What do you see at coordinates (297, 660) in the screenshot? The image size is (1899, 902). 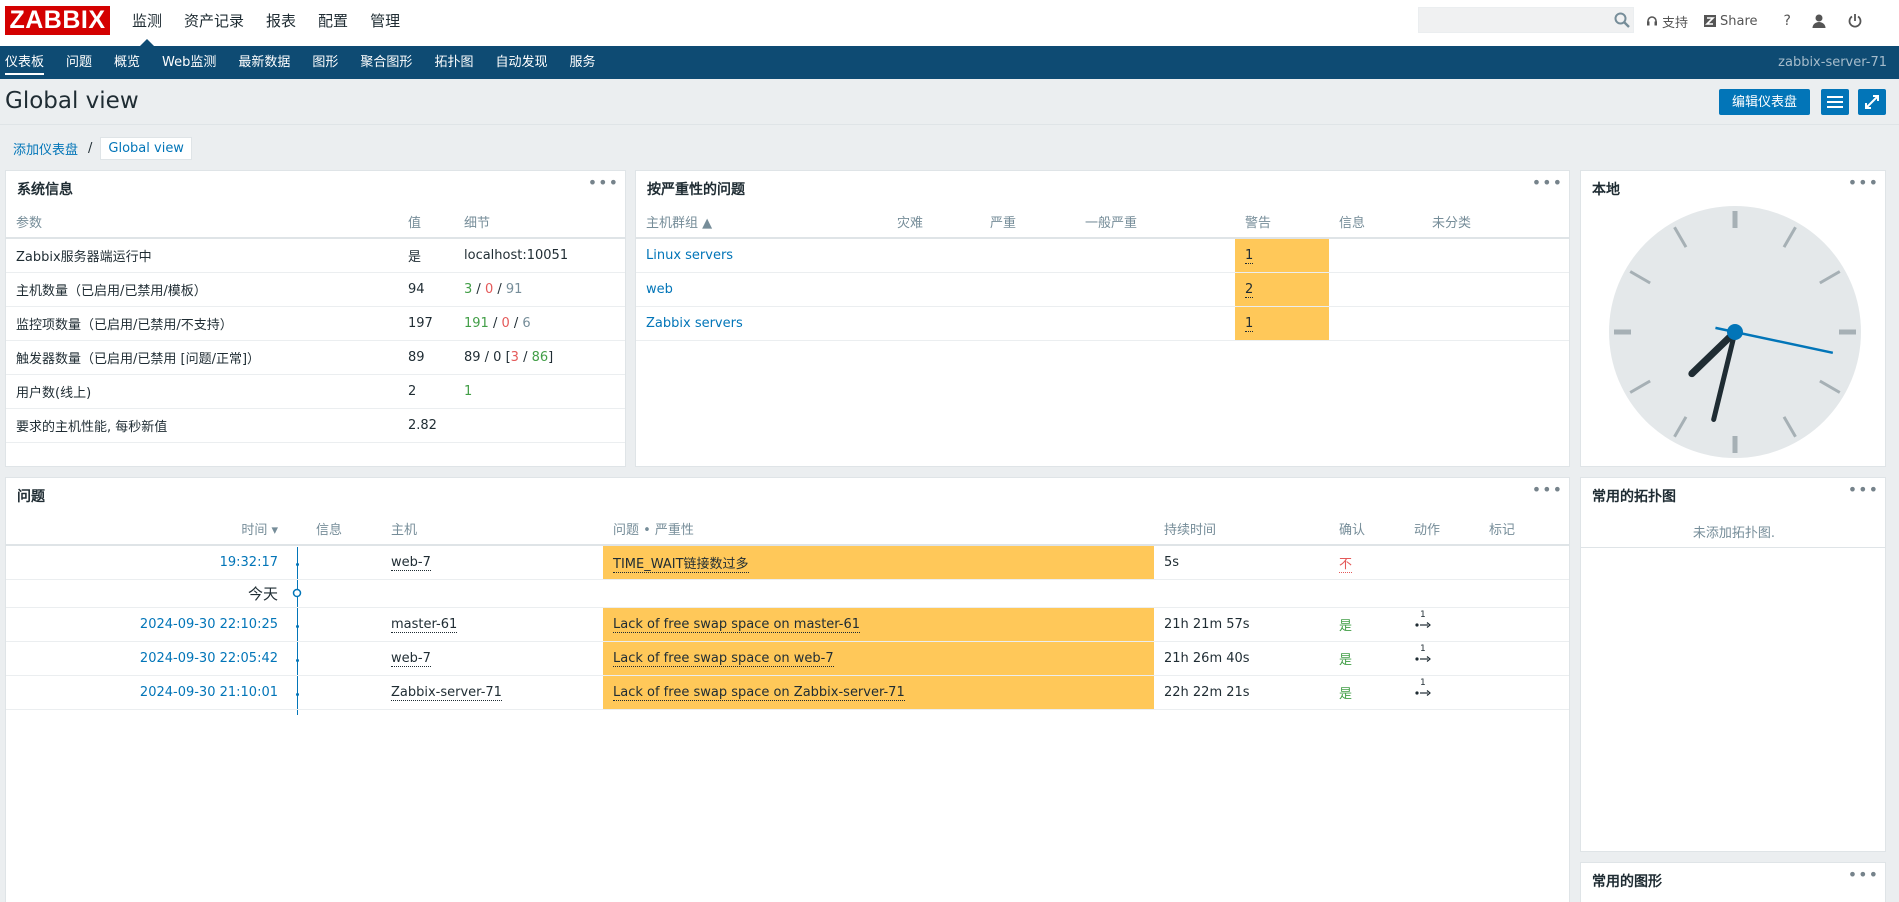 I see `timeline-dot` at bounding box center [297, 660].